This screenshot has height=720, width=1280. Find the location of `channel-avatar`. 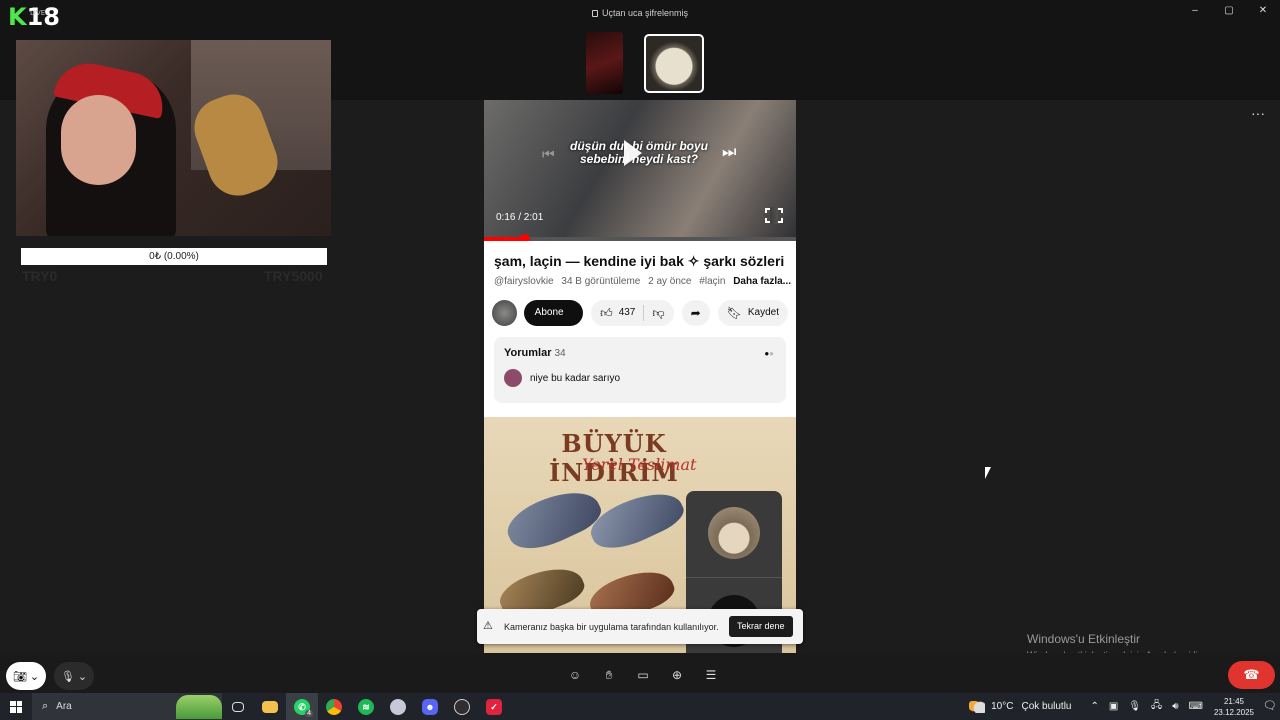

channel-avatar is located at coordinates (504, 313).